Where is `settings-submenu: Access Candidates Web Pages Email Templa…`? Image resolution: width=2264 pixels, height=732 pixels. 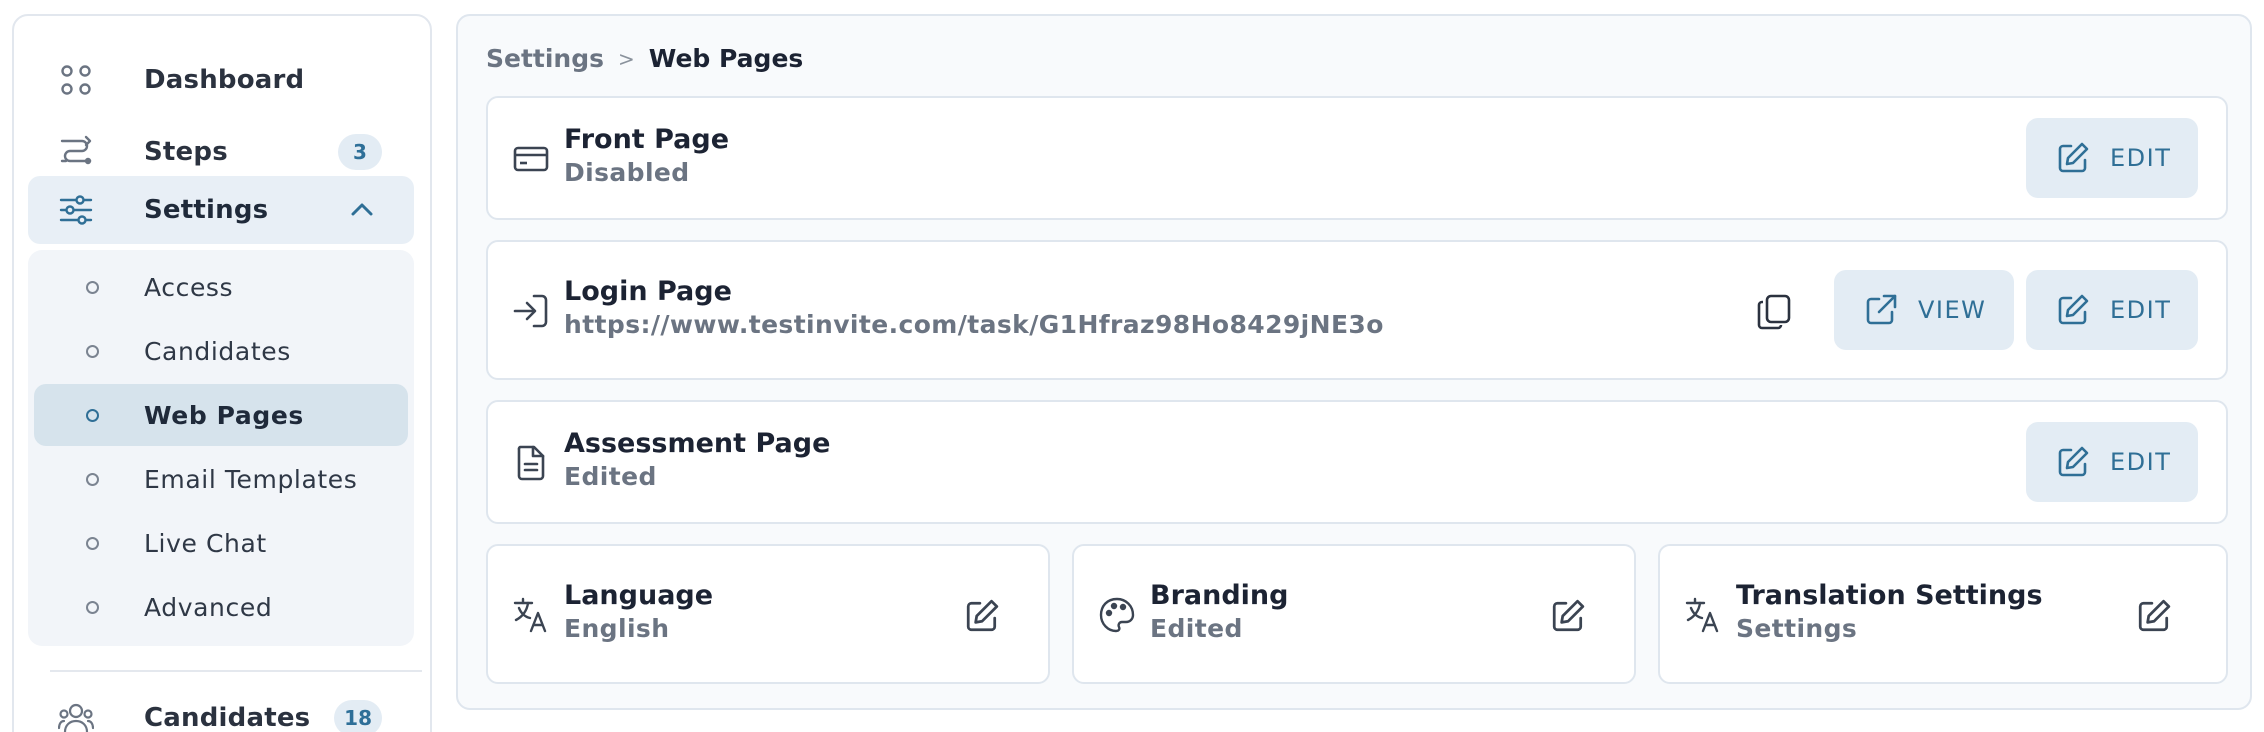 settings-submenu: Access Candidates Web Pages Email Templa… is located at coordinates (221, 448).